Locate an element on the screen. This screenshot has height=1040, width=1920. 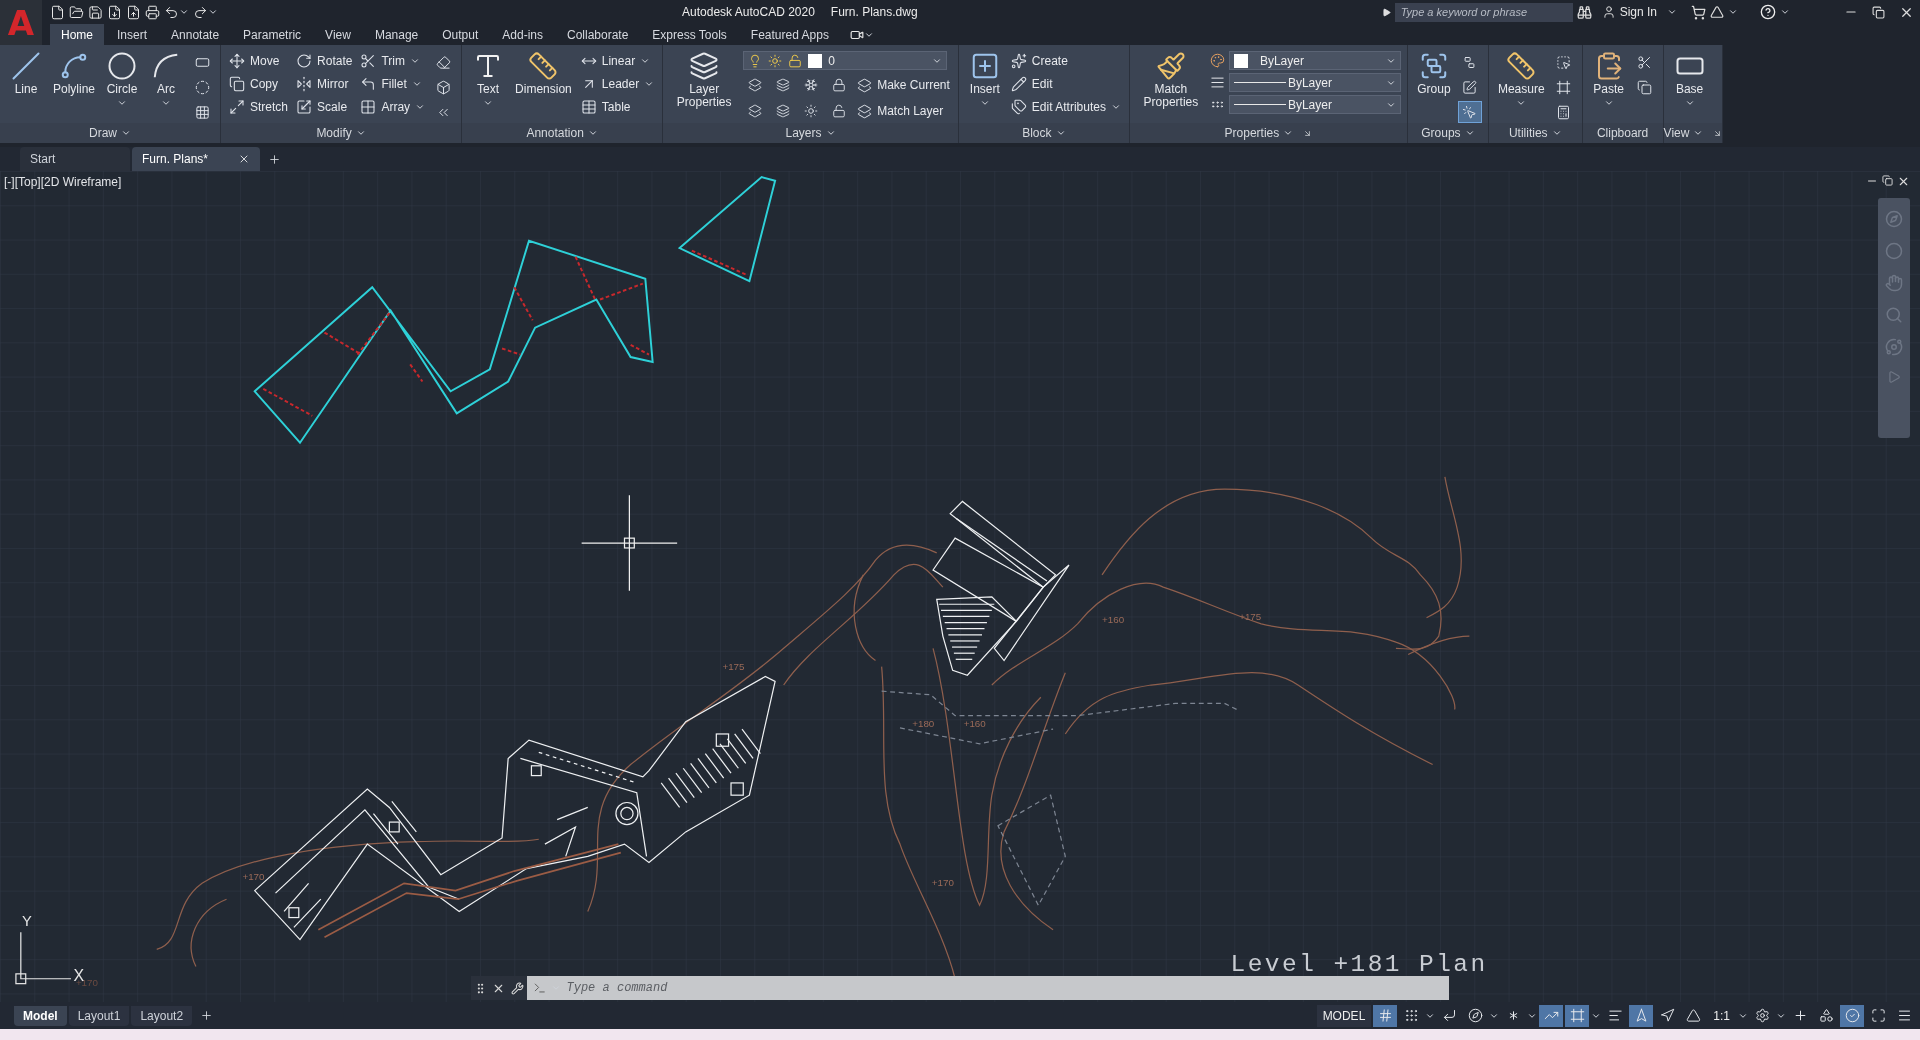
ribbon-tool-button: Rotate is located at coordinates (324, 61).